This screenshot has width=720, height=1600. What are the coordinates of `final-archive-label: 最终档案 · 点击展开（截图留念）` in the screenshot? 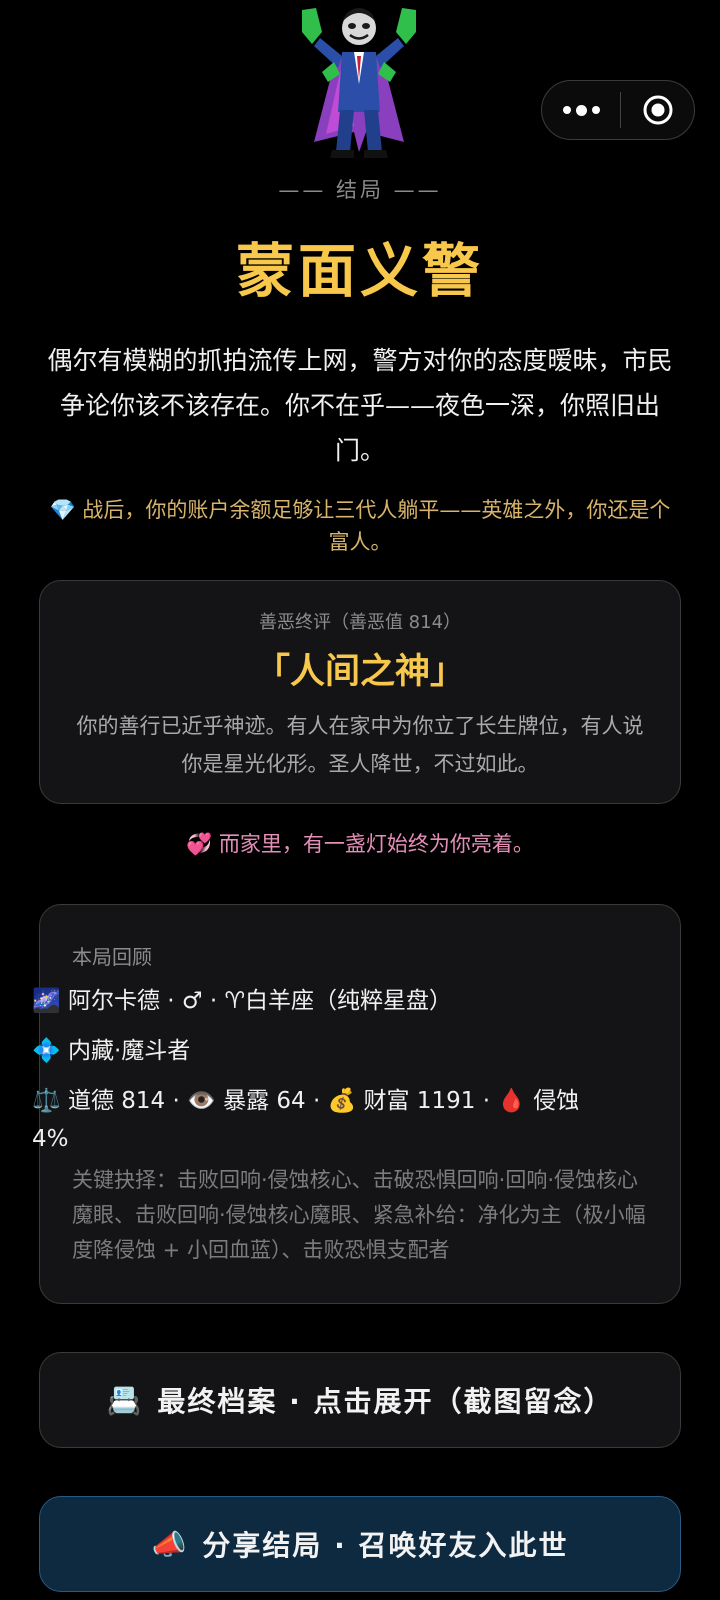 It's located at (385, 1401).